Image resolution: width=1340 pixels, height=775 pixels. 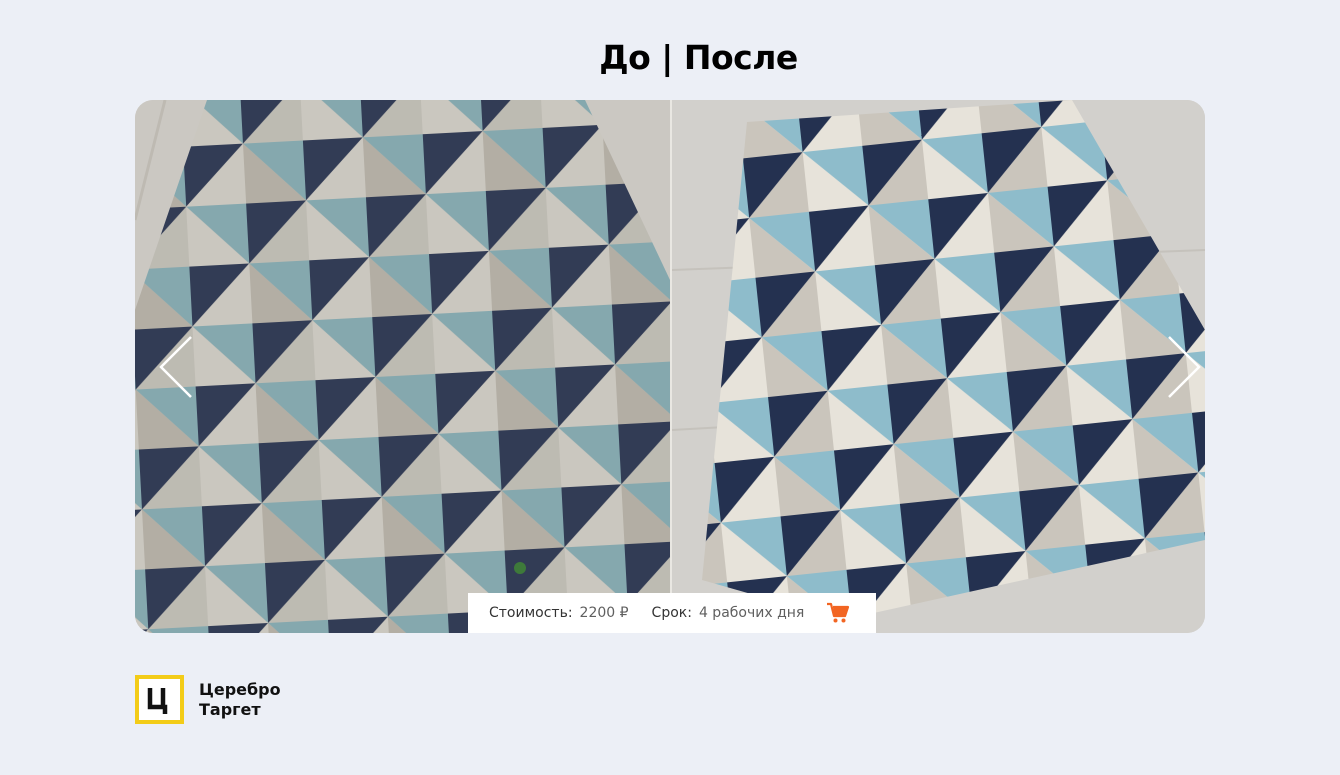 What do you see at coordinates (531, 613) in the screenshot?
I see `cost-label: Стоимость:` at bounding box center [531, 613].